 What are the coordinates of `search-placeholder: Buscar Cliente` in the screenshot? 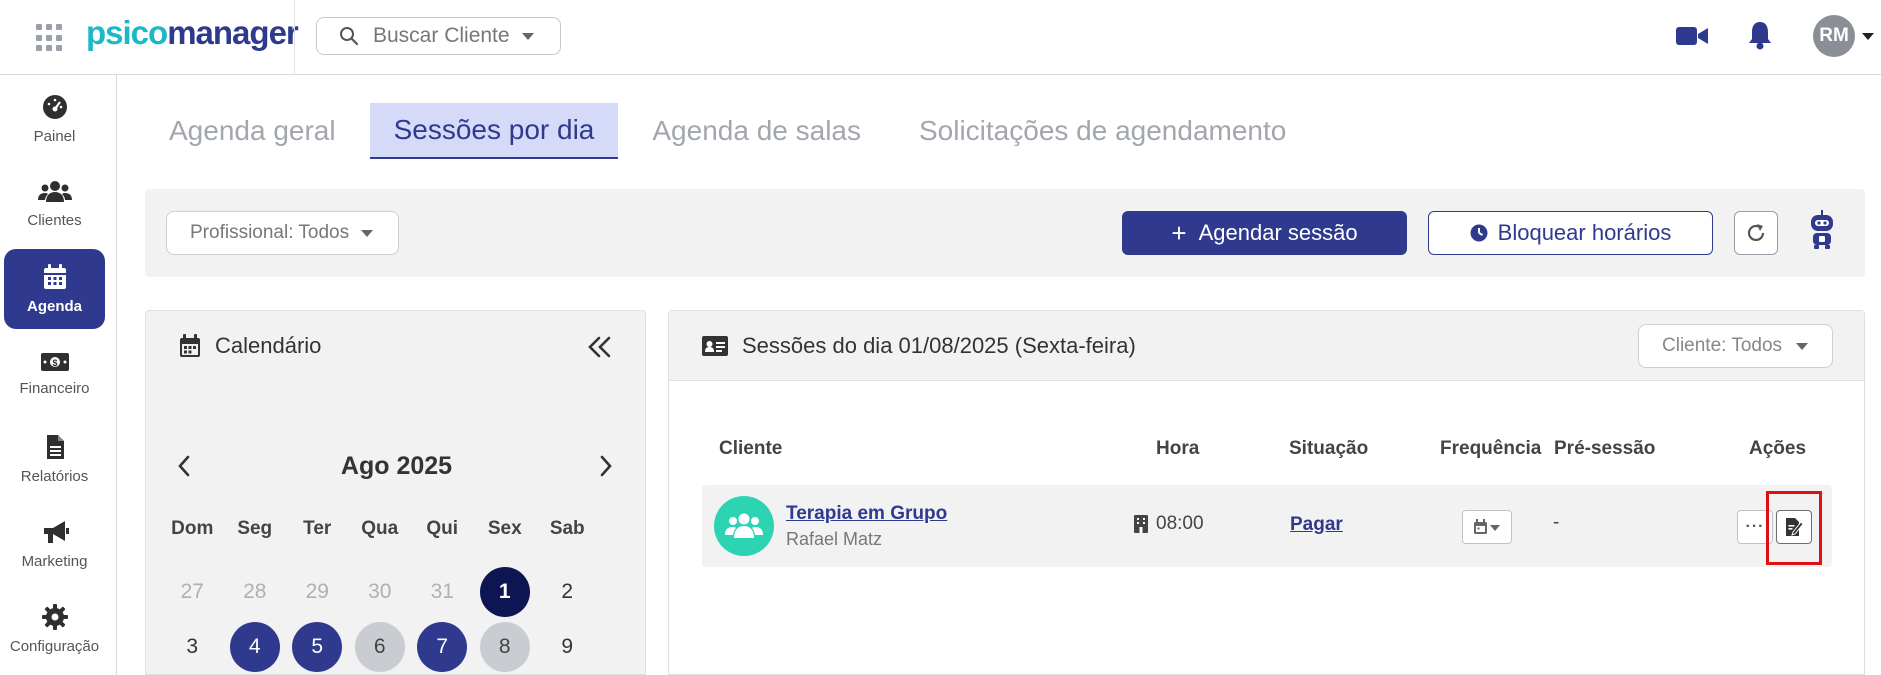 It's located at (441, 35).